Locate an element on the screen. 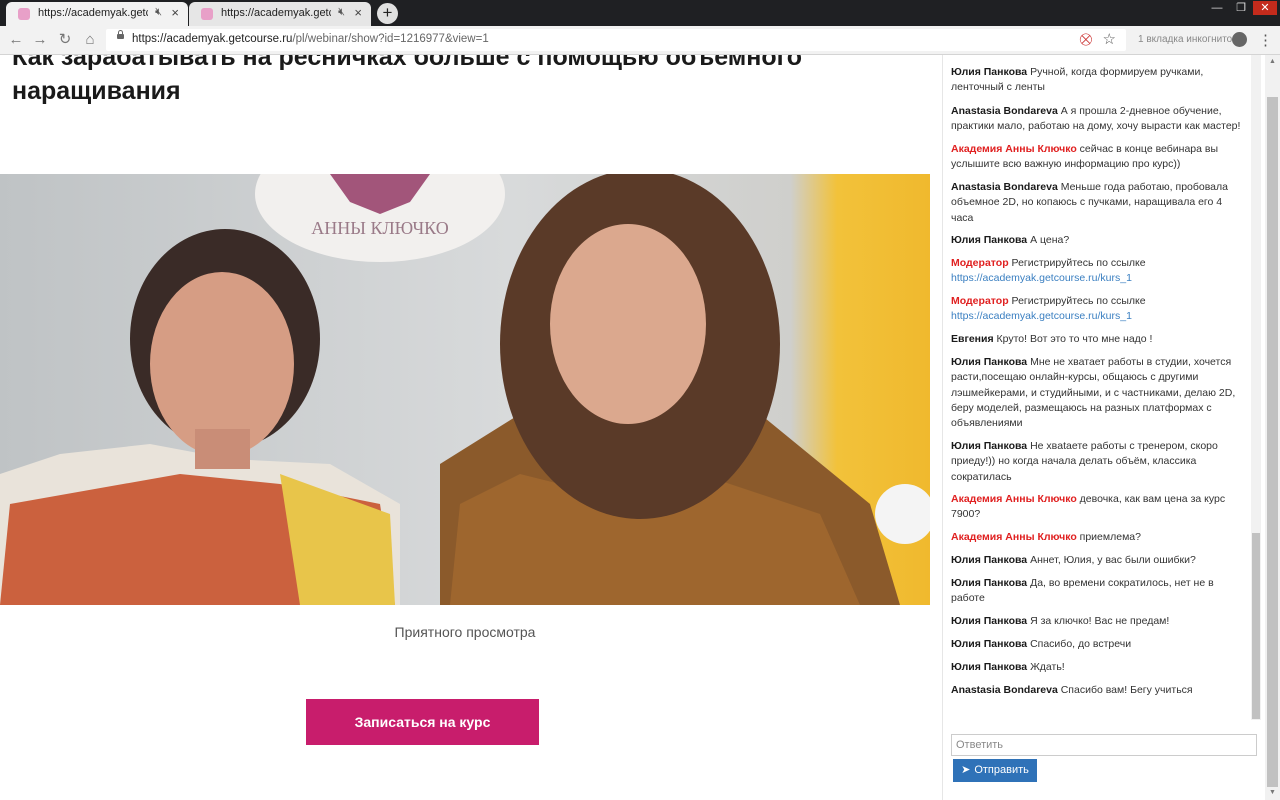  video-caption: Приятного просмотра is located at coordinates (465, 632).